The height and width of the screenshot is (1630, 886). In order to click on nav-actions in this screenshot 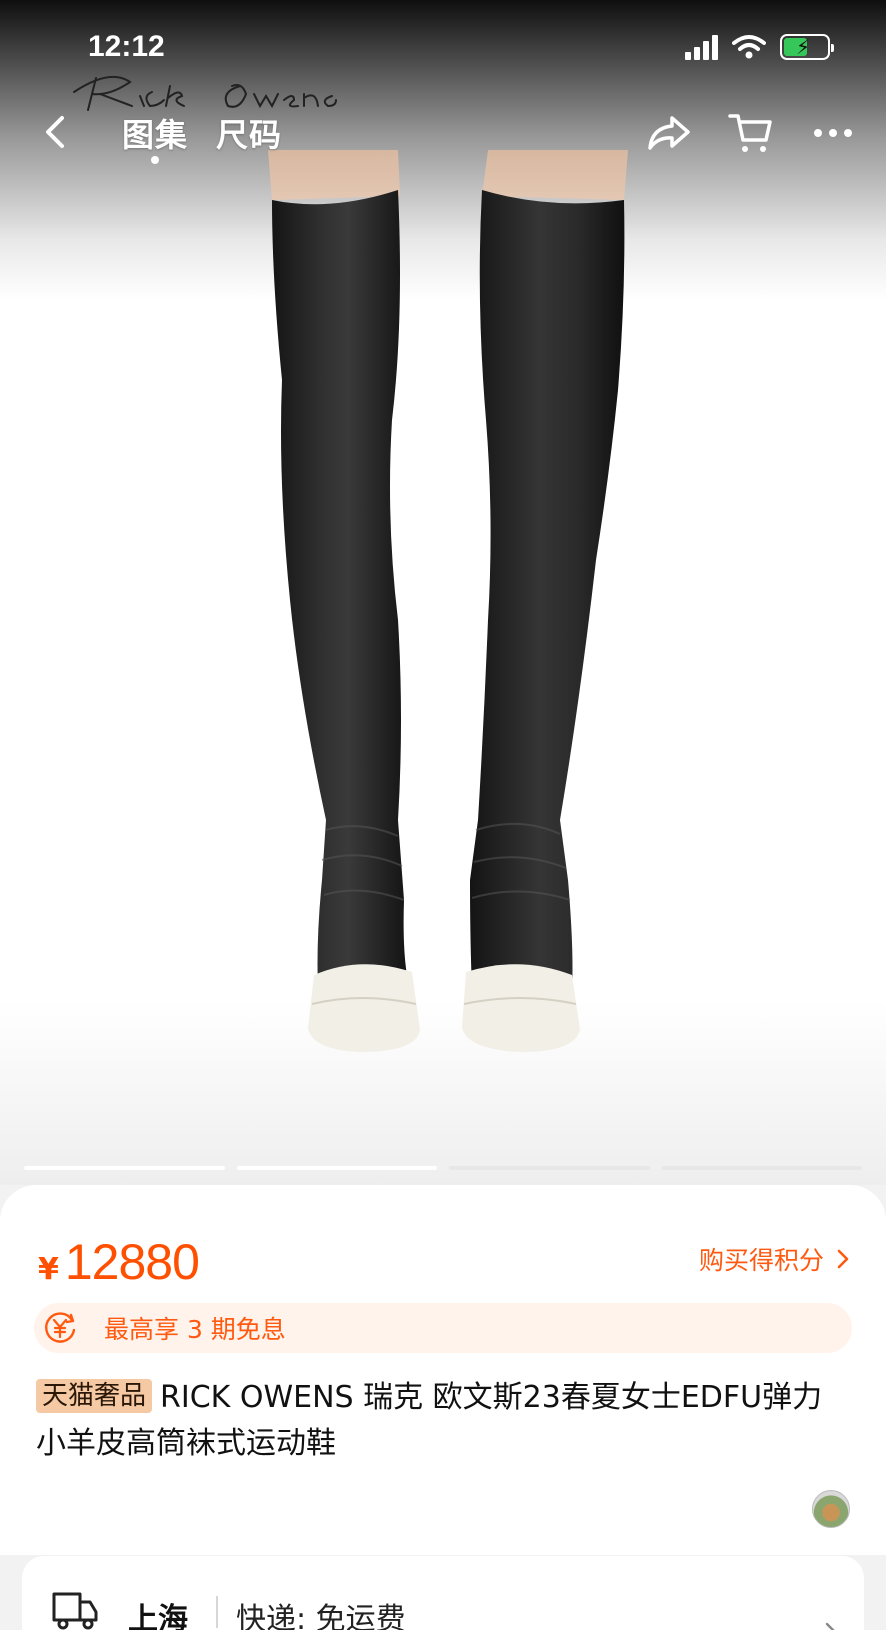, I will do `click(751, 133)`.